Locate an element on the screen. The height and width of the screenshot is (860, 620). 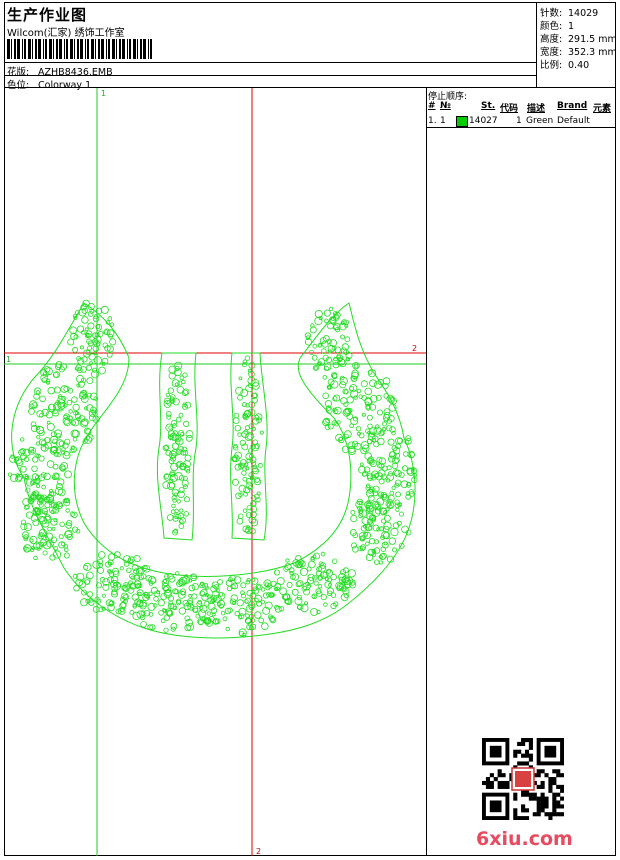
row-desc: Green is located at coordinates (540, 121).